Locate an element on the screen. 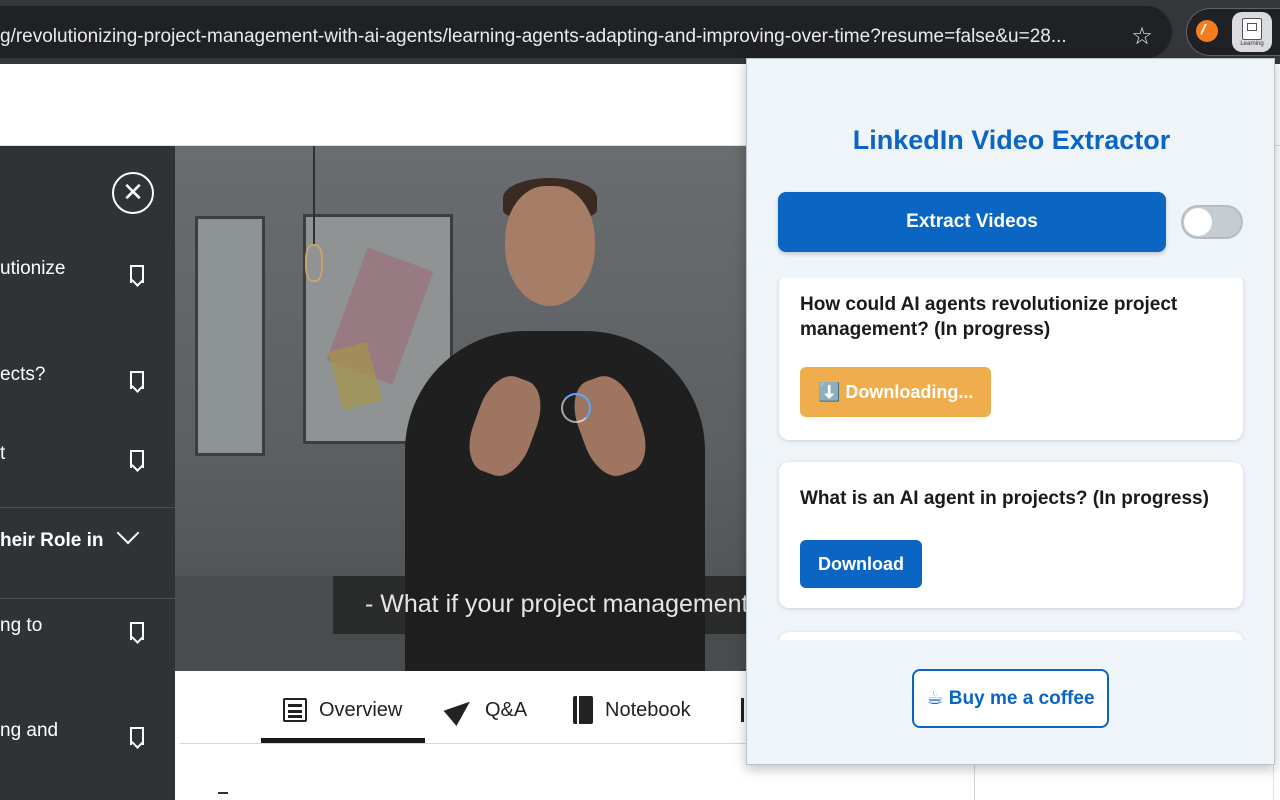 The height and width of the screenshot is (800, 1280). tab-notebook: Notebook is located at coordinates (632, 710).